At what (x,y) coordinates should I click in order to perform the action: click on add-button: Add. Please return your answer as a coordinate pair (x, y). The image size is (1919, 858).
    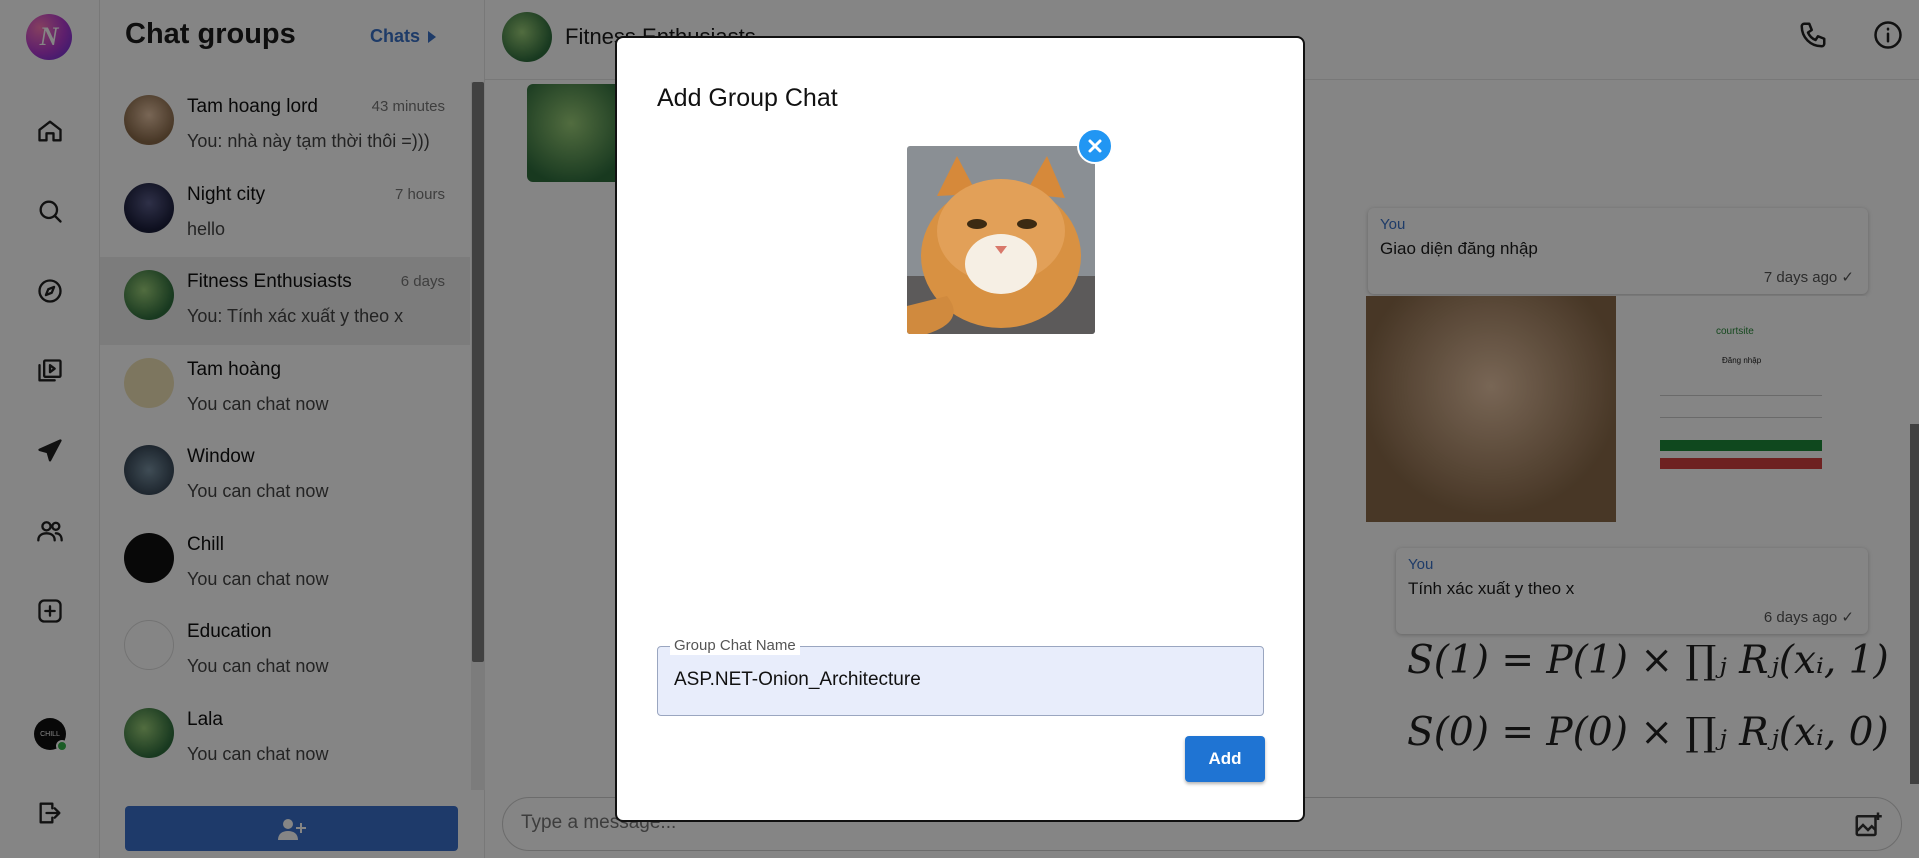
    Looking at the image, I should click on (1225, 759).